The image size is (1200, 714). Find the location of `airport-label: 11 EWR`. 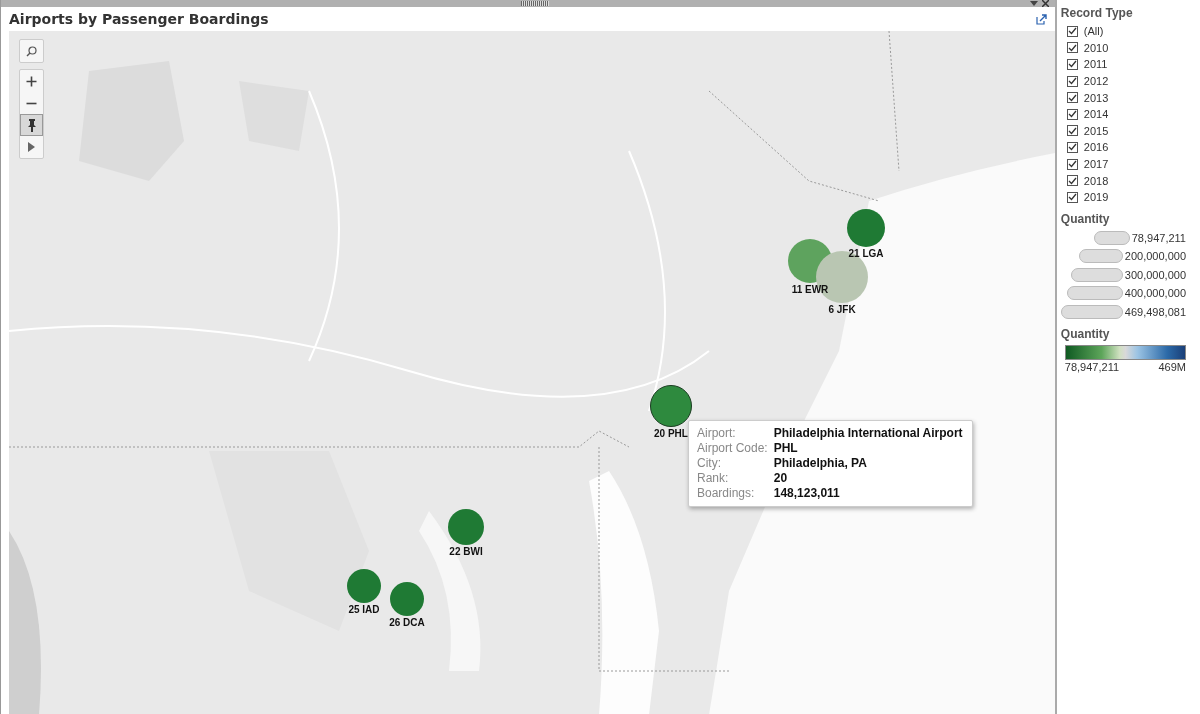

airport-label: 11 EWR is located at coordinates (810, 289).